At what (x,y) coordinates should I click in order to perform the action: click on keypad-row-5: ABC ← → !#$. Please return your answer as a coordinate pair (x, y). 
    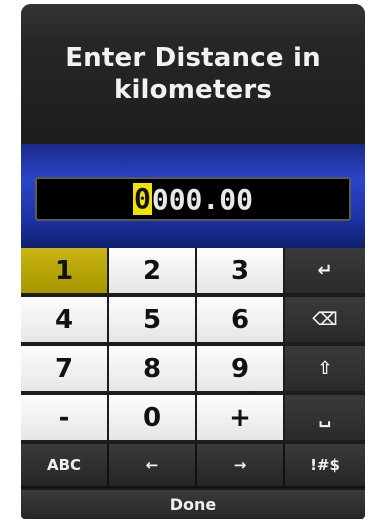
    Looking at the image, I should click on (193, 466).